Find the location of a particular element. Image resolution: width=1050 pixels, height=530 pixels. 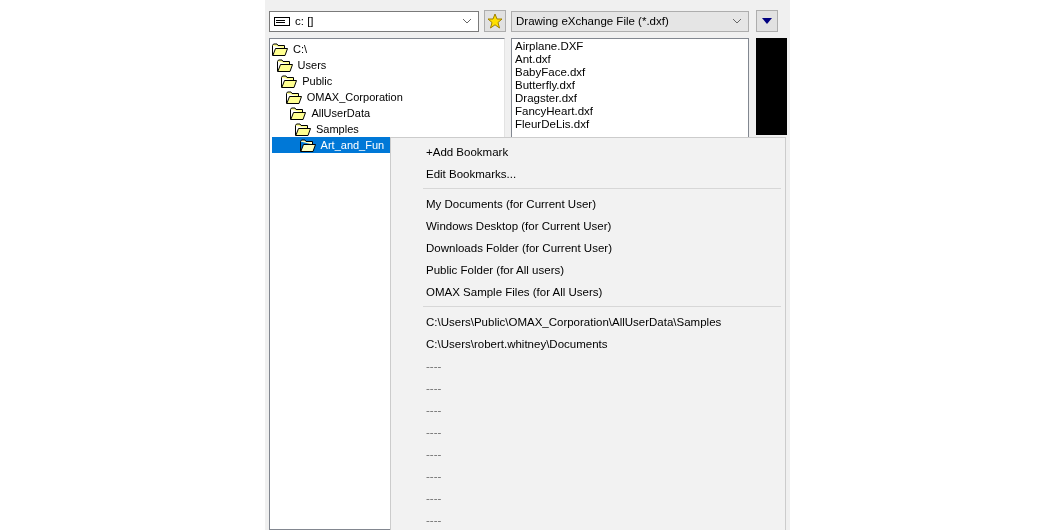

bookmark-button is located at coordinates (495, 21).